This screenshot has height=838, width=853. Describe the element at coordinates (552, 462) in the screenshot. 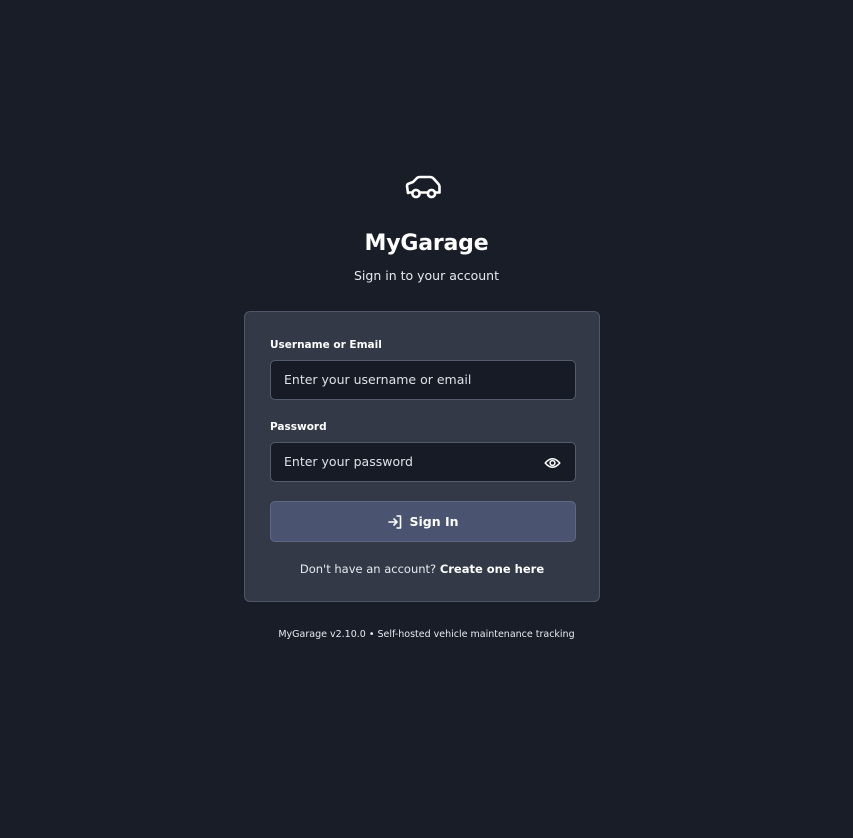

I see `eye-icon` at that location.